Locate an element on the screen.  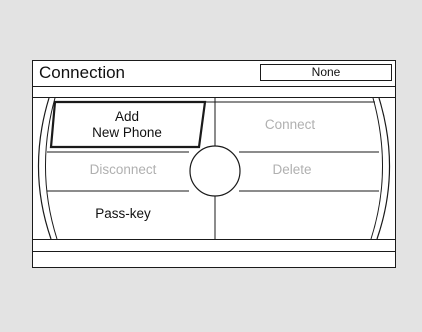
footer-divider-top is located at coordinates (214, 239).